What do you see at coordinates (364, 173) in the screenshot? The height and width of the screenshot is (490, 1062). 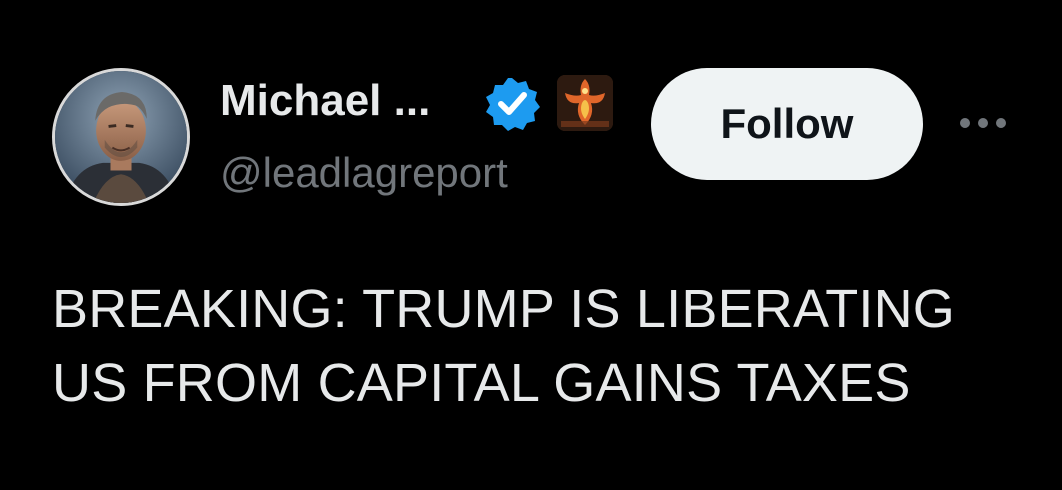 I see `author-handle: @leadlagreport` at bounding box center [364, 173].